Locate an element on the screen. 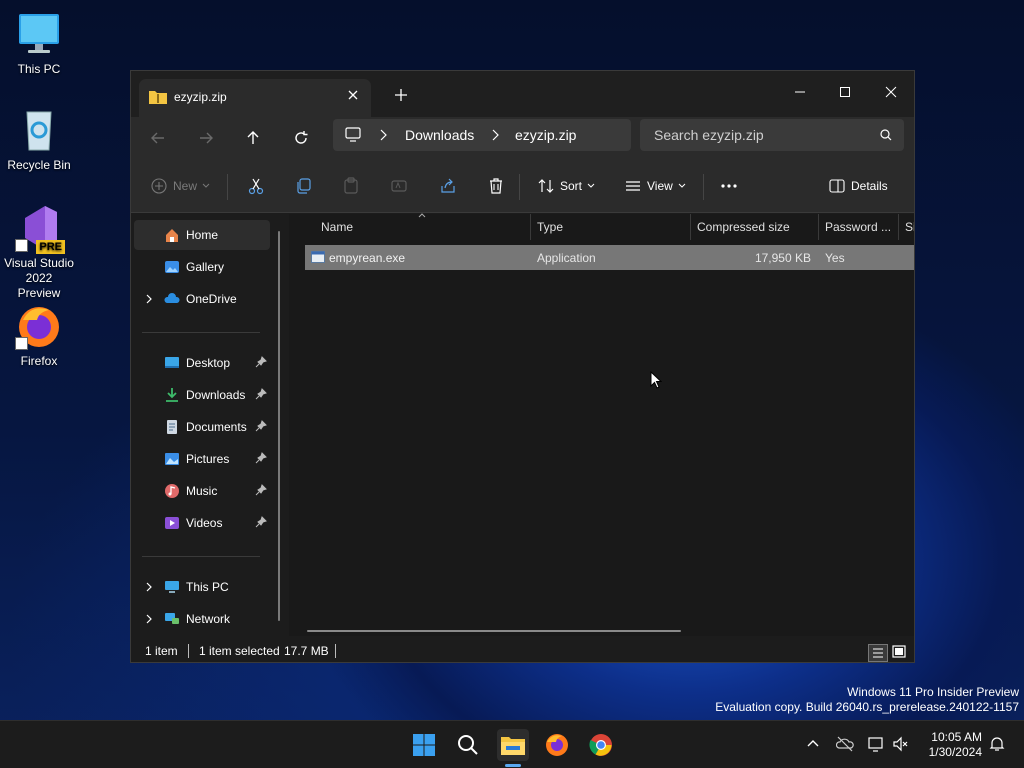 This screenshot has width=1024, height=768. clock-time: 10:05 AM is located at coordinates (956, 737).